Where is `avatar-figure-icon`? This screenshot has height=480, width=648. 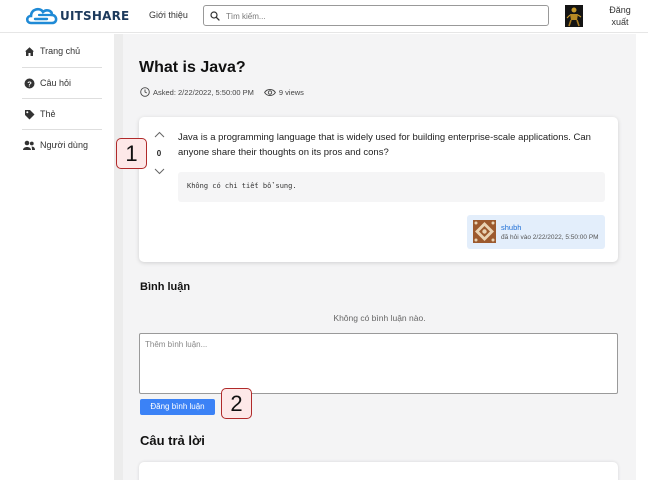
avatar-figure-icon is located at coordinates (574, 16).